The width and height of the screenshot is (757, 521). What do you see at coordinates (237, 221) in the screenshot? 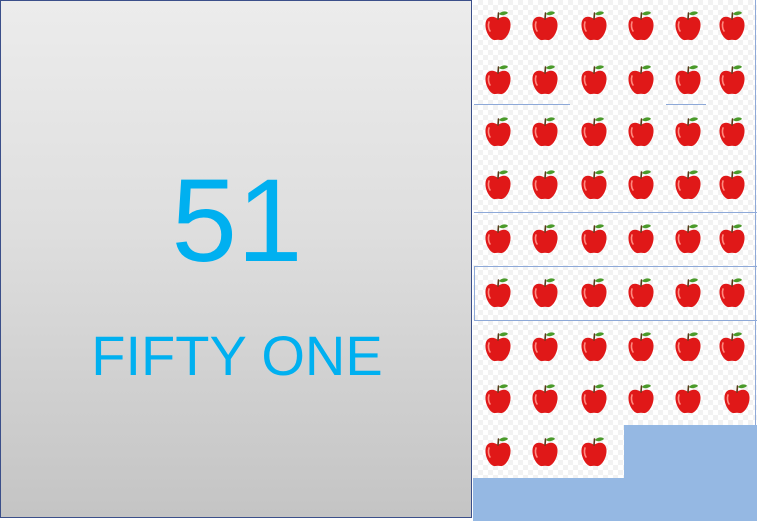
I see `number-numeral: 51` at bounding box center [237, 221].